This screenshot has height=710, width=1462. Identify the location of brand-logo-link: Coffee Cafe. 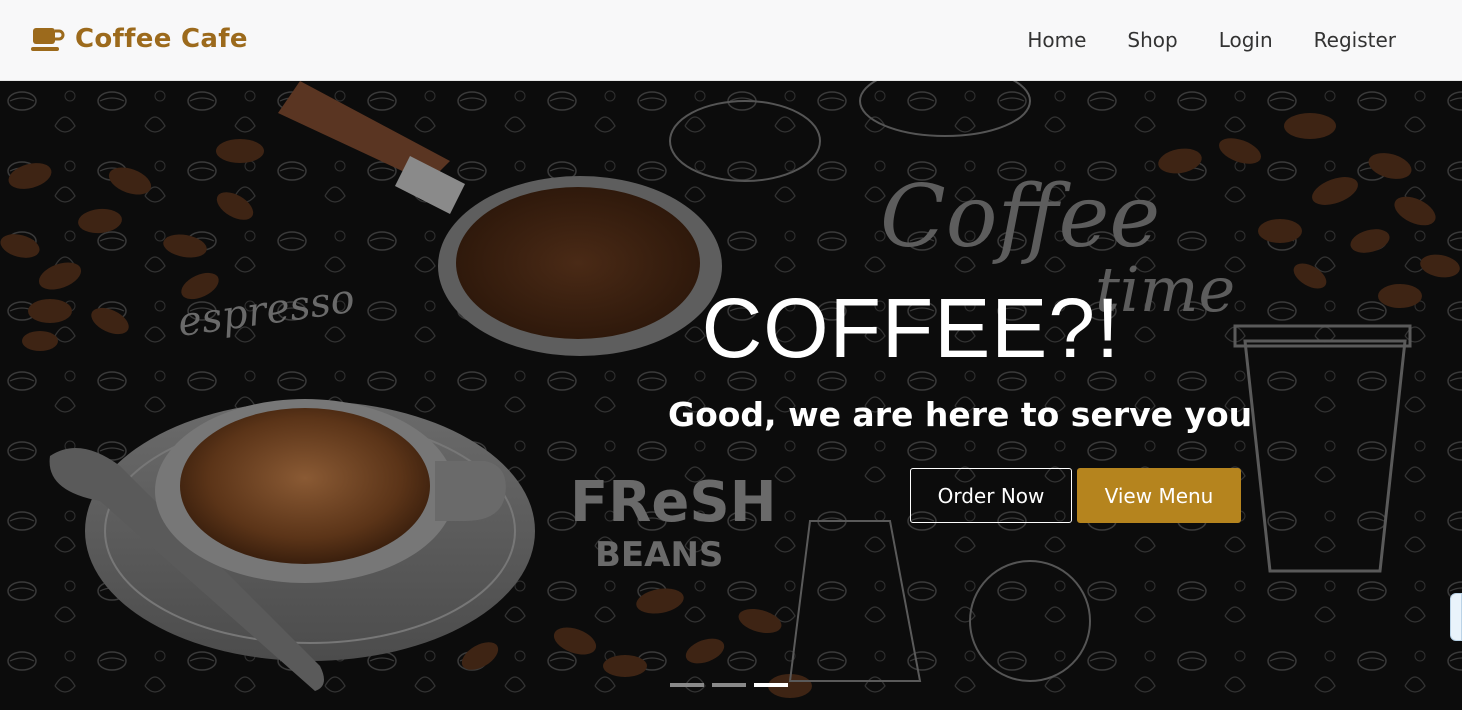
(139, 39).